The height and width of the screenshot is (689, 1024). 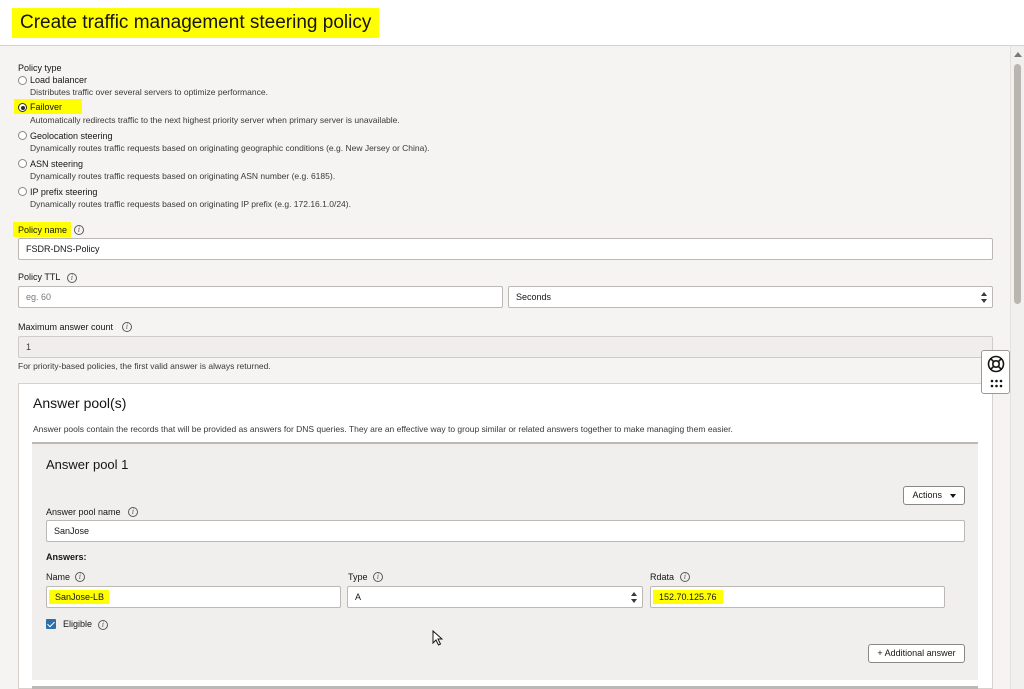 What do you see at coordinates (797, 597) in the screenshot?
I see `answer-rdata-input: 152.70.125.76` at bounding box center [797, 597].